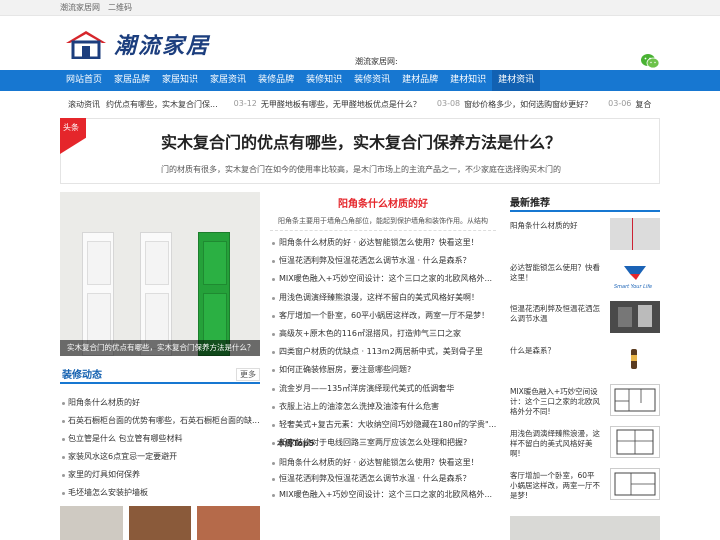 The width and height of the screenshot is (720, 540). What do you see at coordinates (383, 316) in the screenshot?
I see `list-item: 客厅增加一个卧室，60平小蜗居这样改，两室一厅不是梦！` at bounding box center [383, 316].